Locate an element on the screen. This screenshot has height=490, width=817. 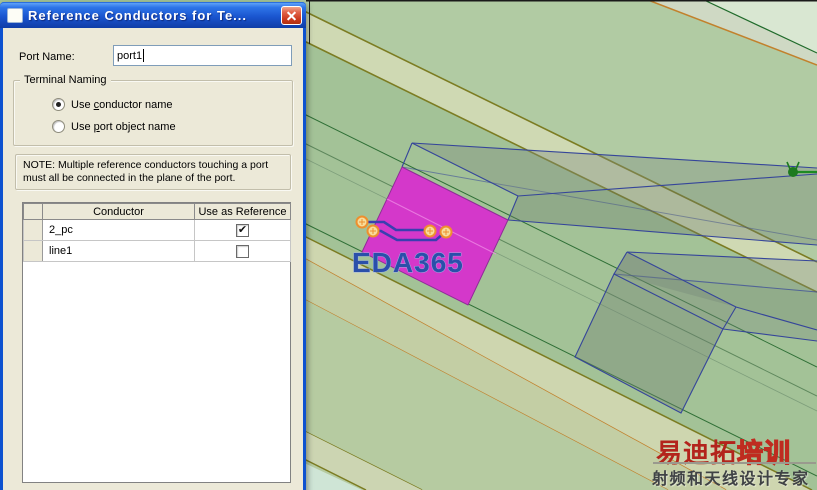
conductor-cell: line1 is located at coordinates (118, 251).